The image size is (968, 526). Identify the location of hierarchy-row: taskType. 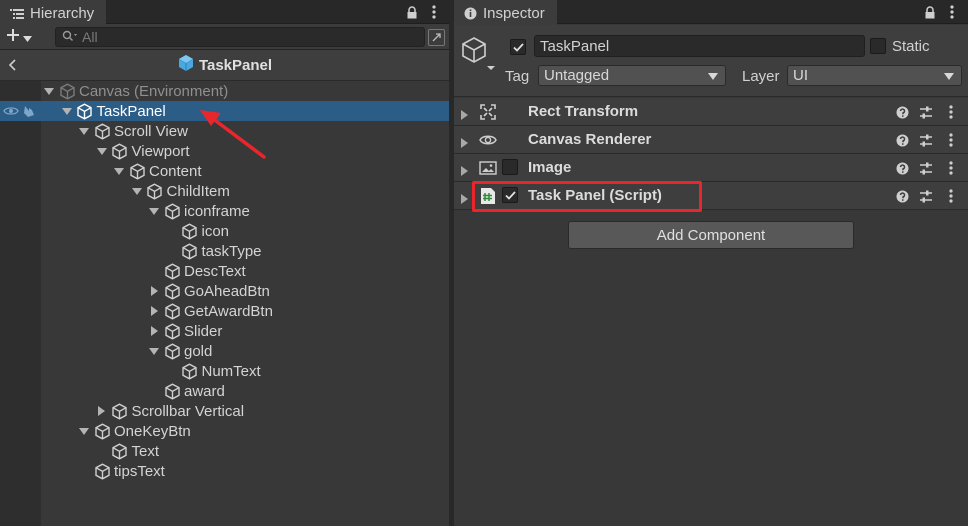
(224, 251).